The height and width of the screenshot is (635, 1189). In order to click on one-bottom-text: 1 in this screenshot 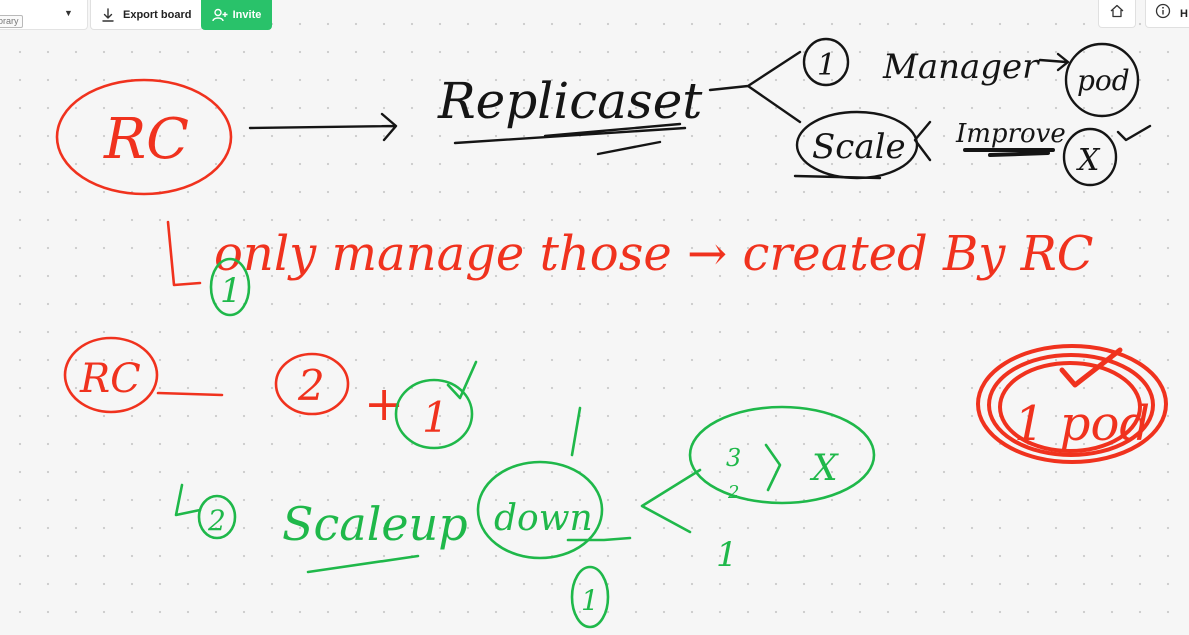, I will do `click(590, 600)`.